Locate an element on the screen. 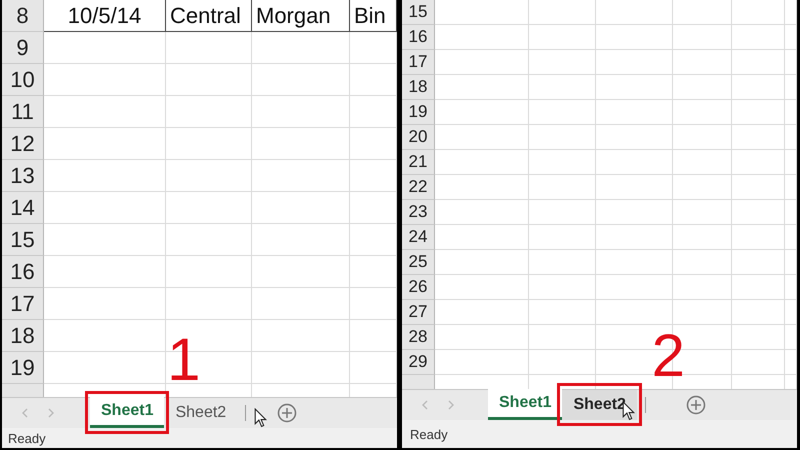  table-cell: Central is located at coordinates (209, 16).